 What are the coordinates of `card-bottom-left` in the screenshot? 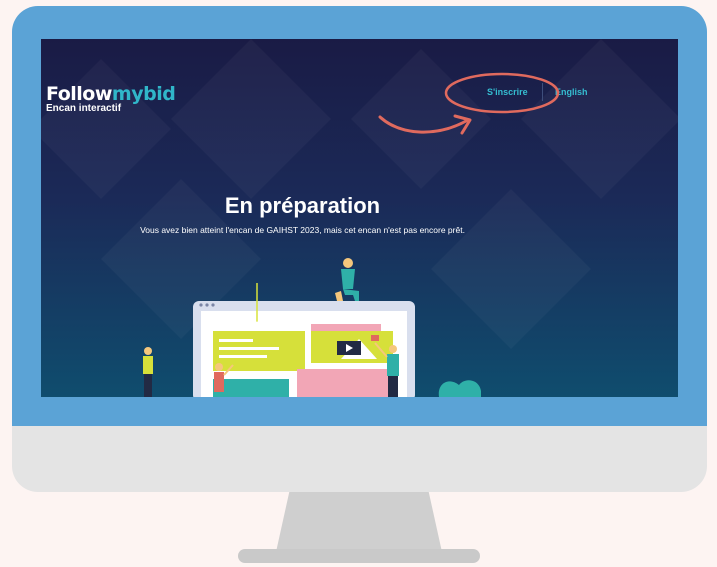 It's located at (251, 388).